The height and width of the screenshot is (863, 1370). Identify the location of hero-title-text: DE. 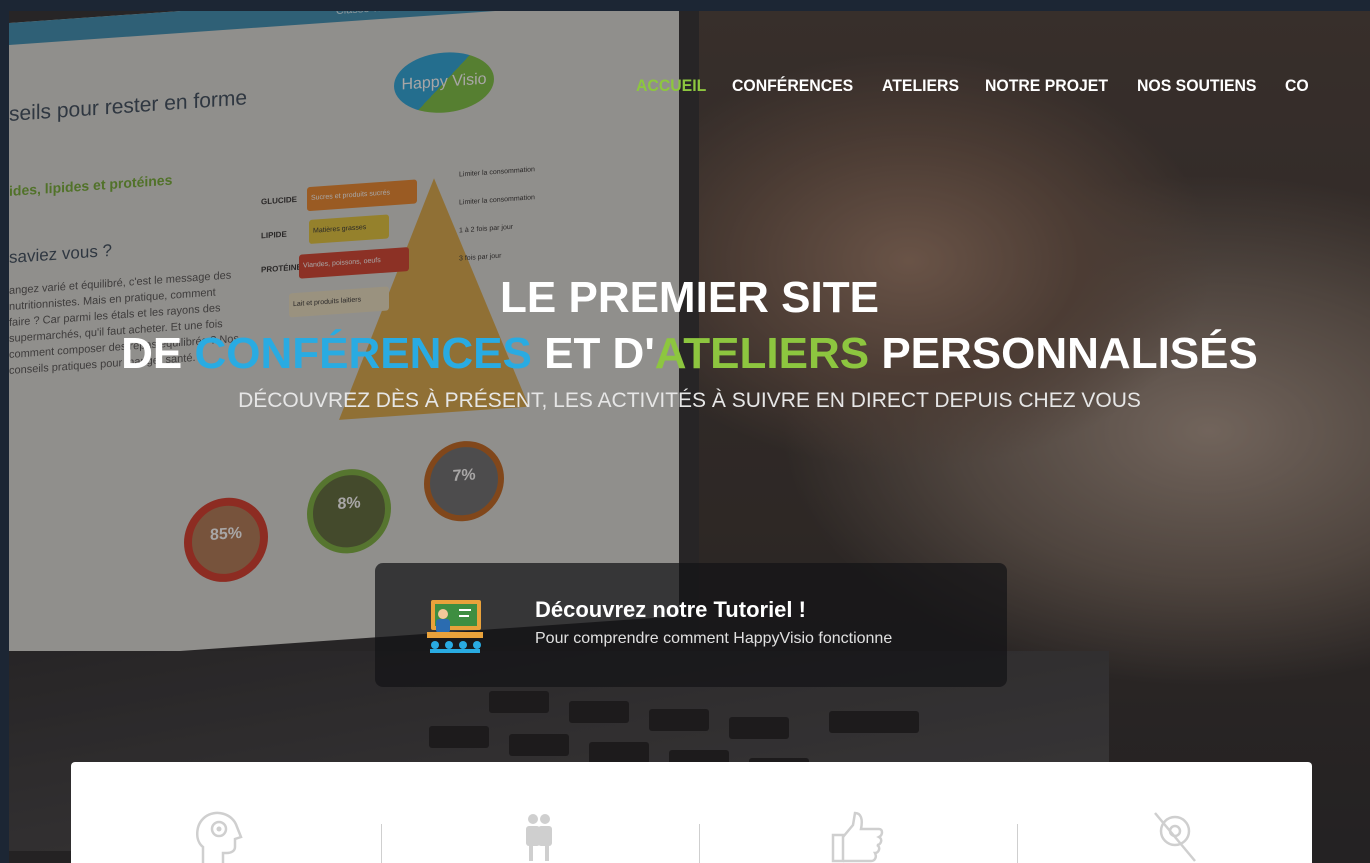
(158, 353).